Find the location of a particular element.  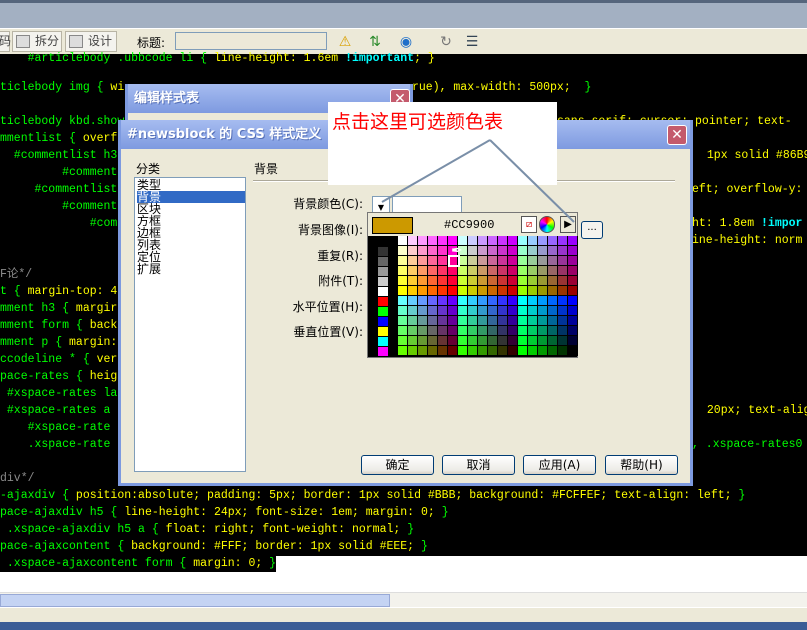

design-view-button: 设计 is located at coordinates (91, 41).